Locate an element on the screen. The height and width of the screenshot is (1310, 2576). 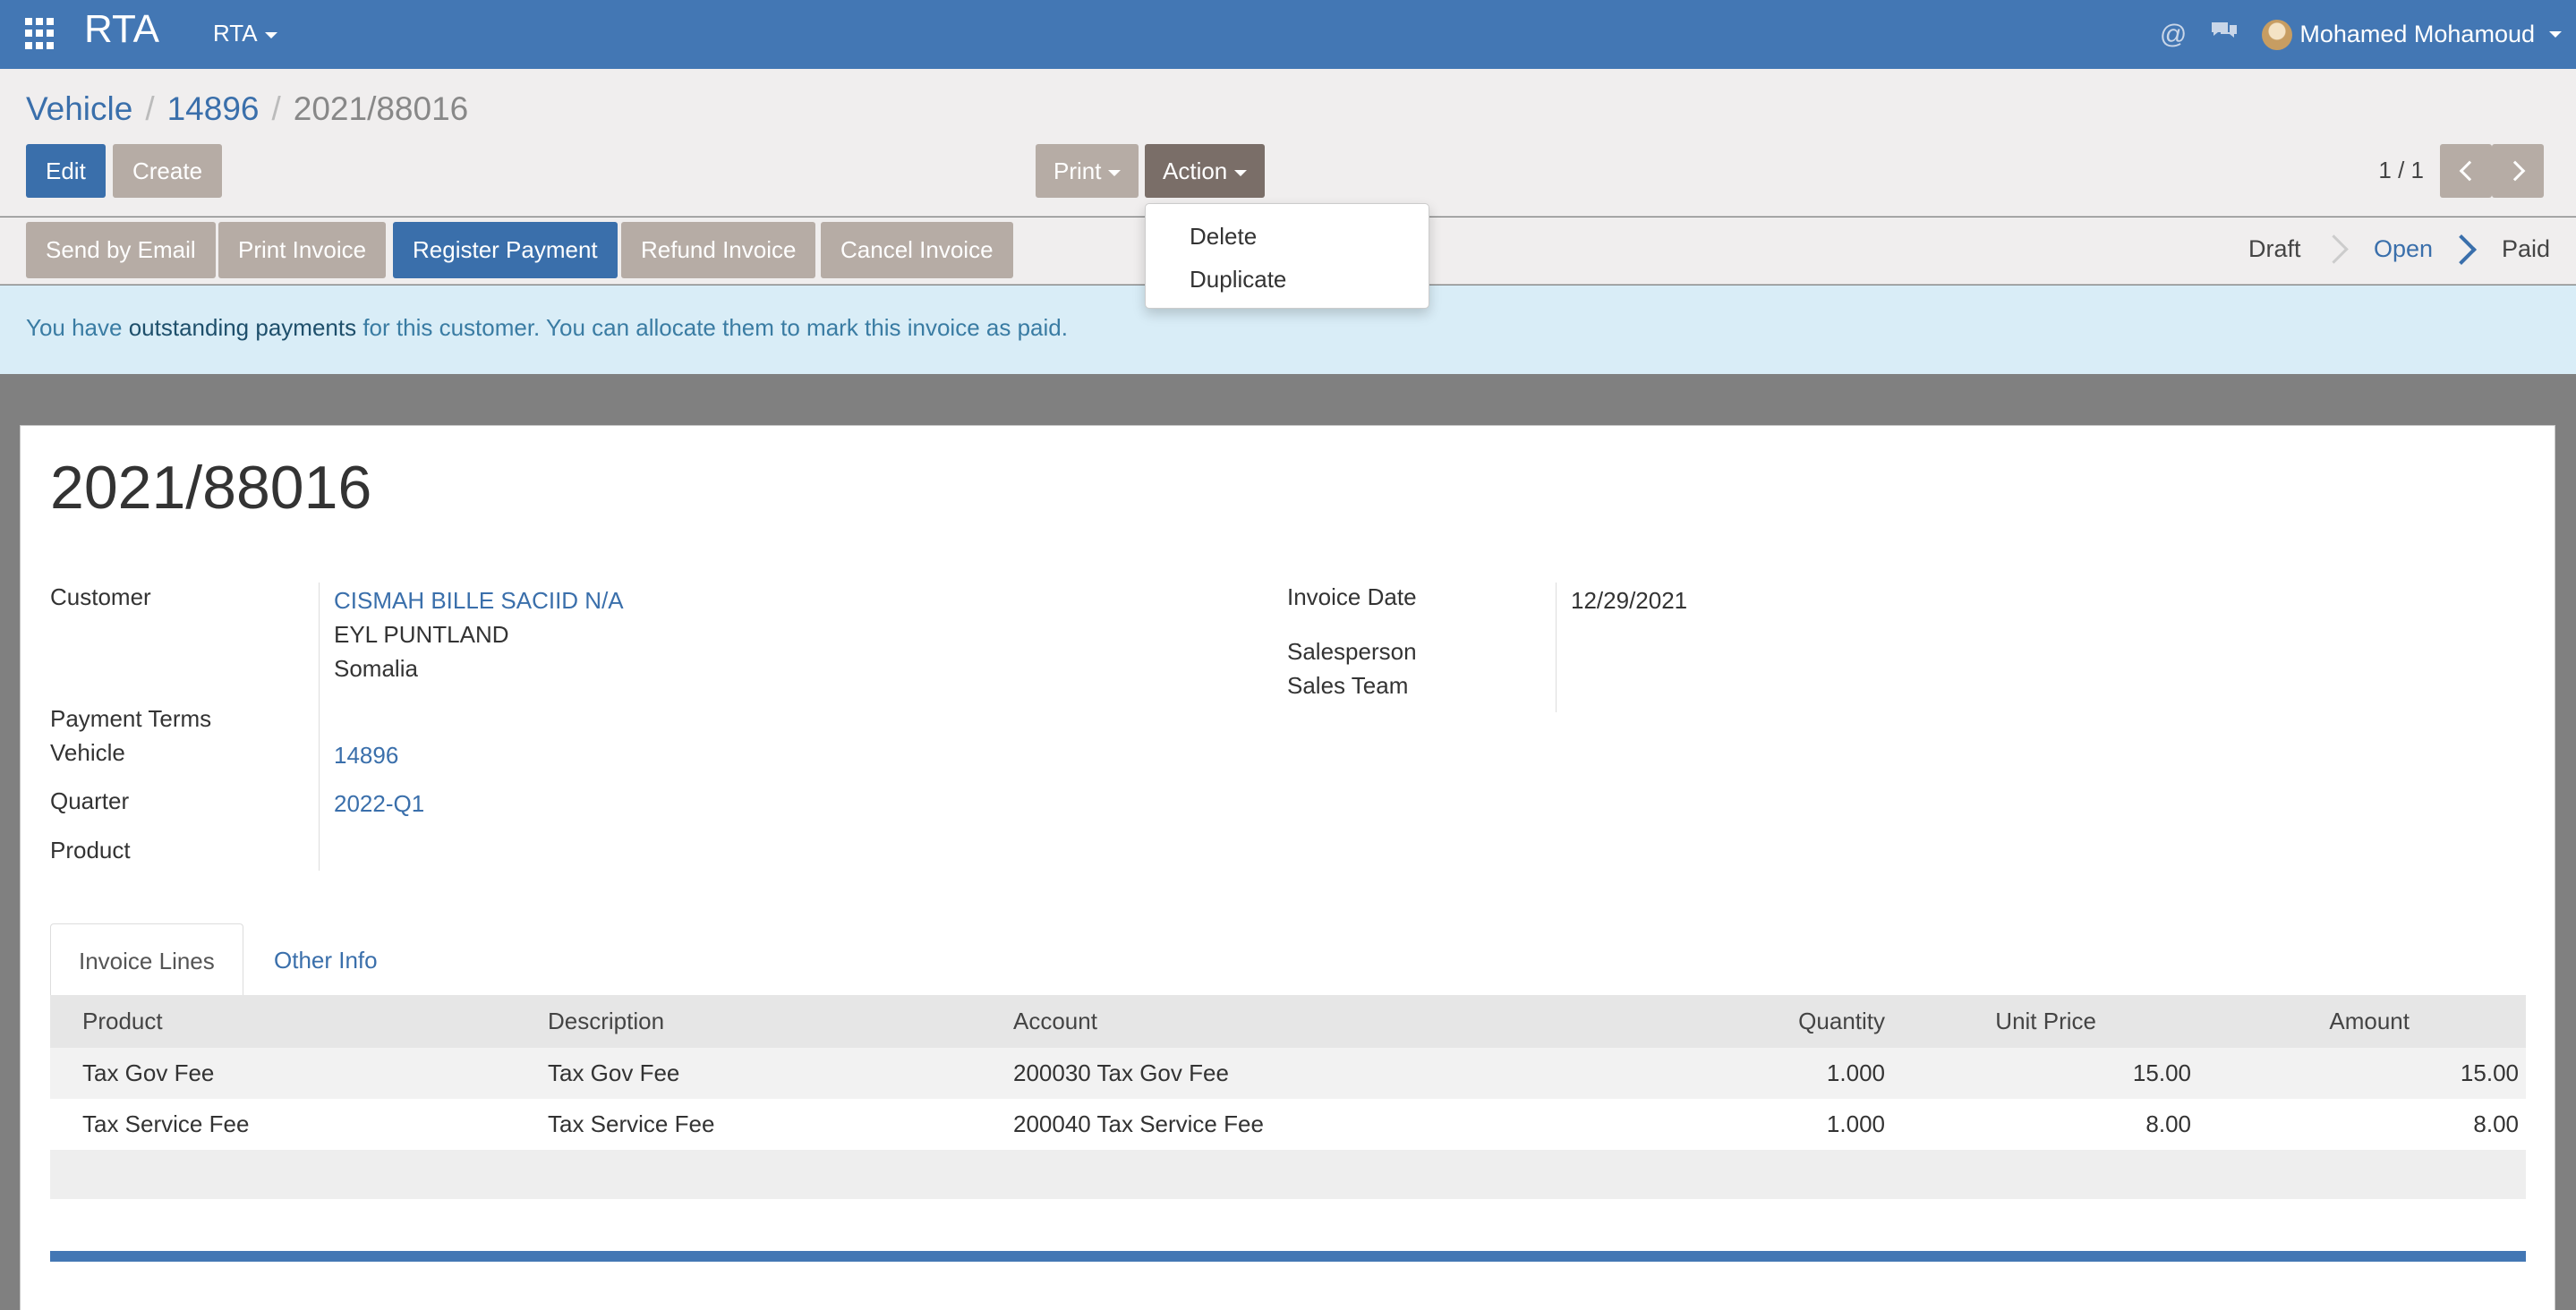
cell-amount: 15.00 is located at coordinates (2374, 1074).